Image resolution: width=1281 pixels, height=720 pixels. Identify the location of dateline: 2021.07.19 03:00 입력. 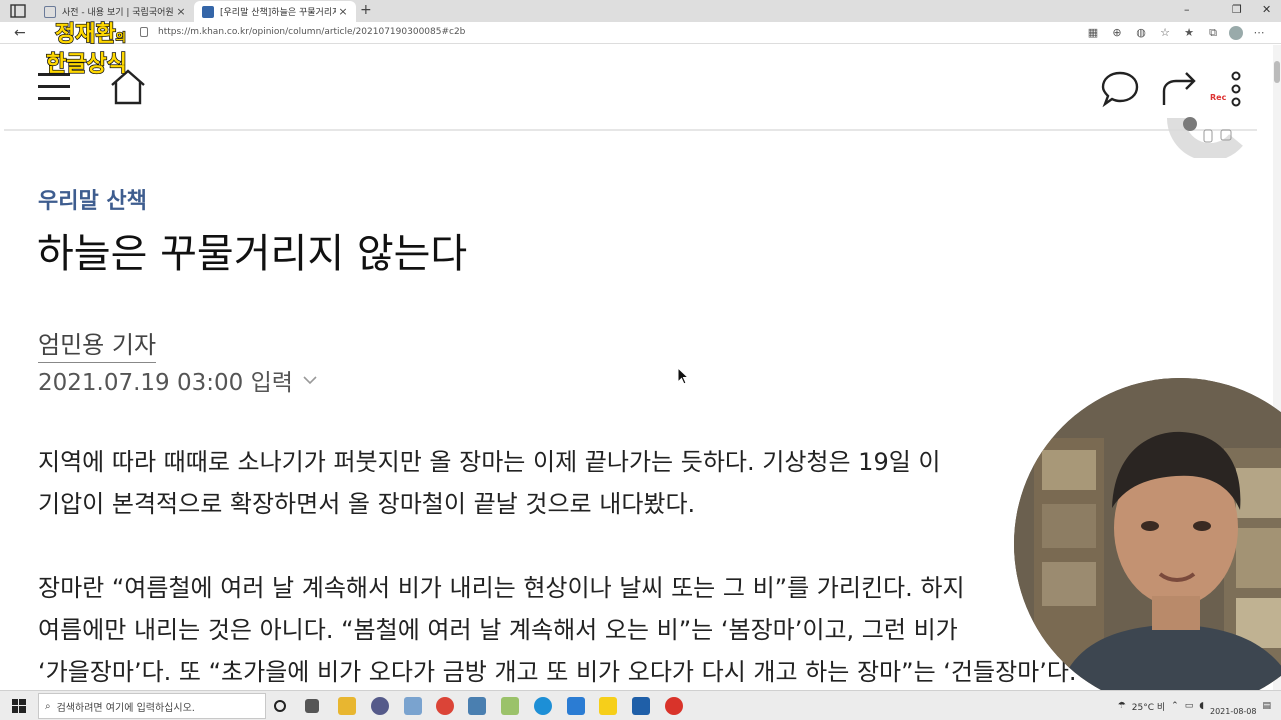
(177, 380).